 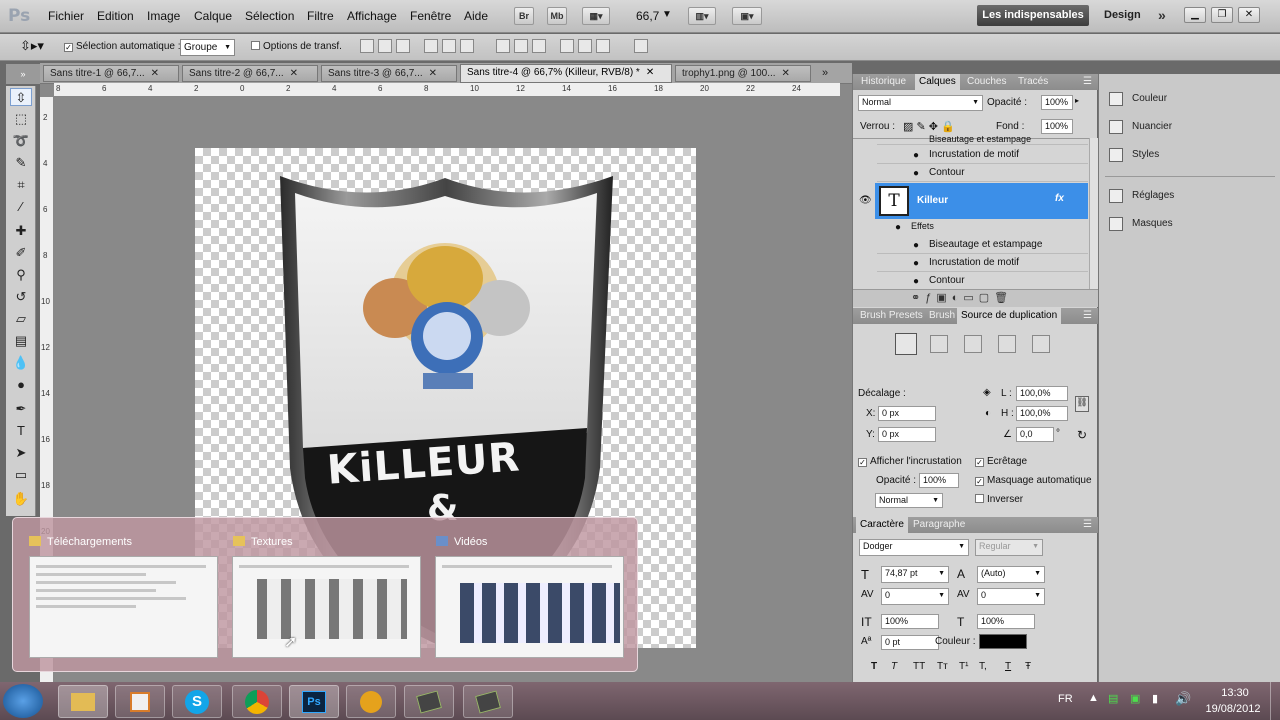 I want to click on tab-historique: Historique, so click(x=883, y=81).